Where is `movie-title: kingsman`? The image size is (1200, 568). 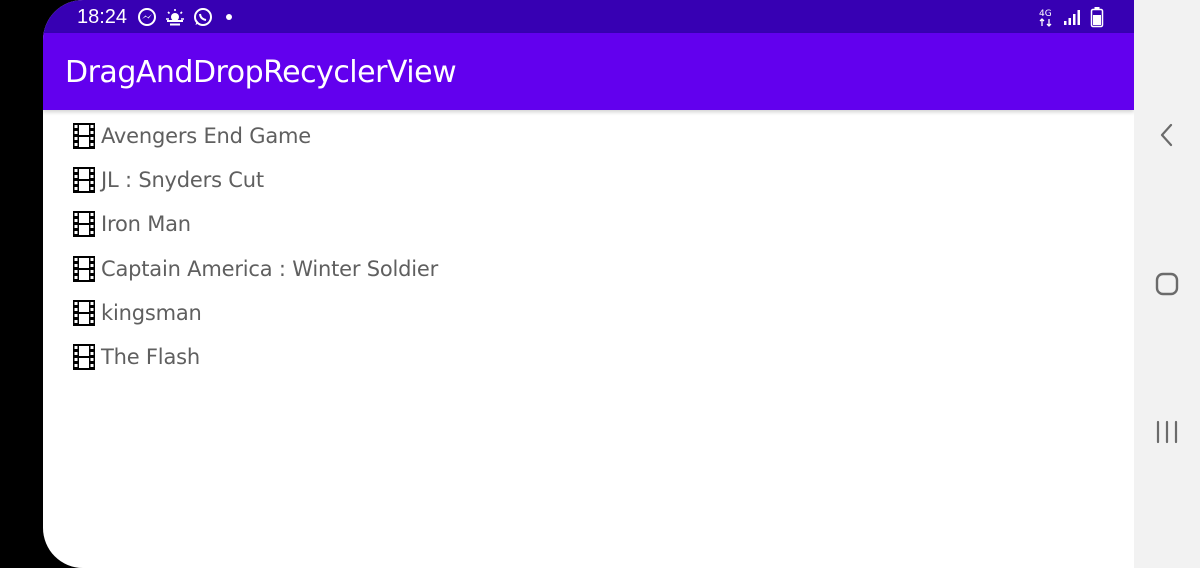 movie-title: kingsman is located at coordinates (151, 312).